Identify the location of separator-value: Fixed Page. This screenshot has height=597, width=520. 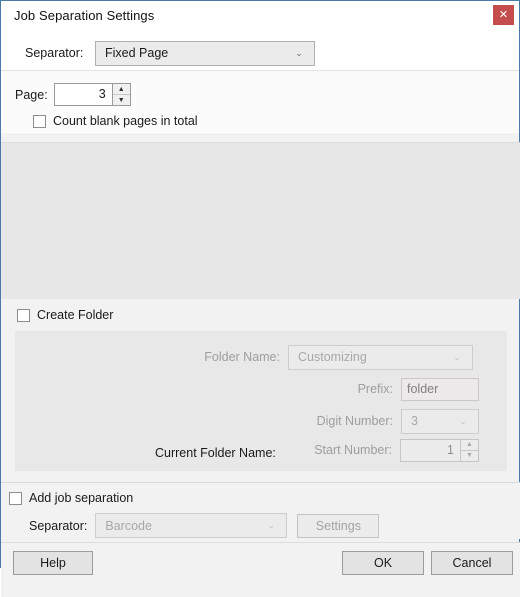
(137, 53).